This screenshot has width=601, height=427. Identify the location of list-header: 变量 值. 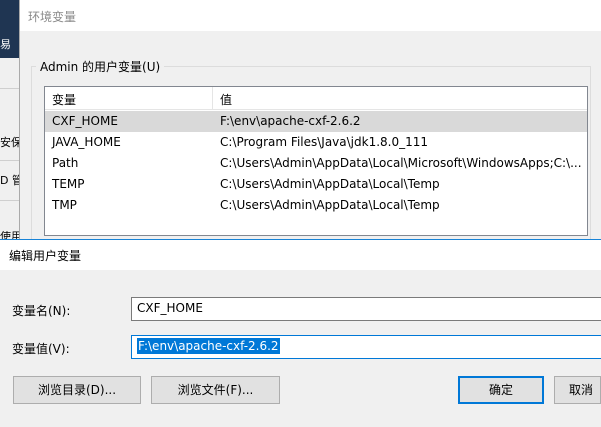
(316, 98).